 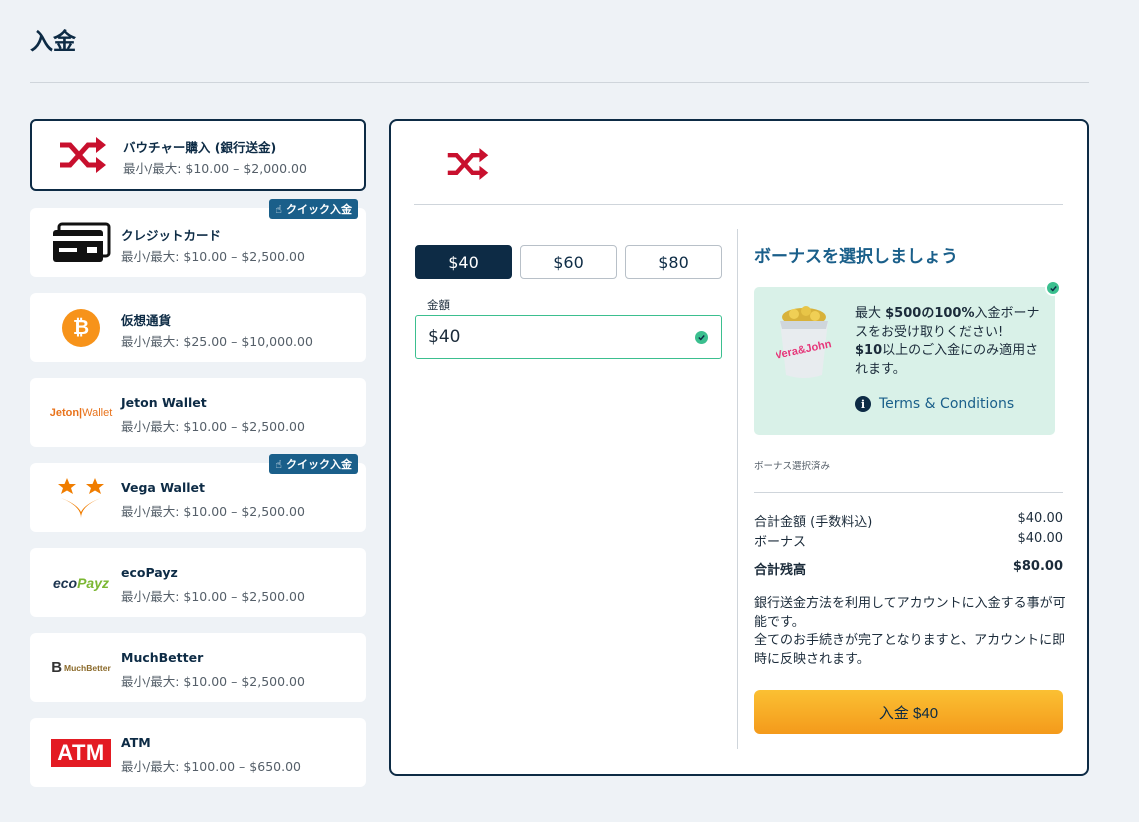 I want to click on amount-option-80: $80, so click(x=673, y=262).